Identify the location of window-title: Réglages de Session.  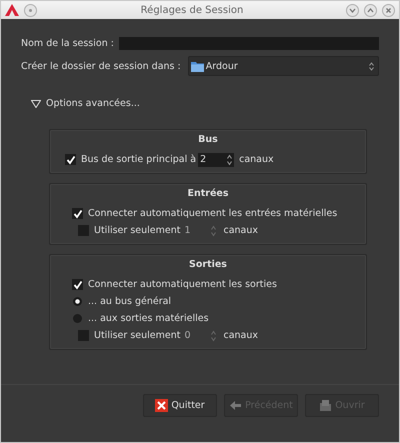
(192, 10).